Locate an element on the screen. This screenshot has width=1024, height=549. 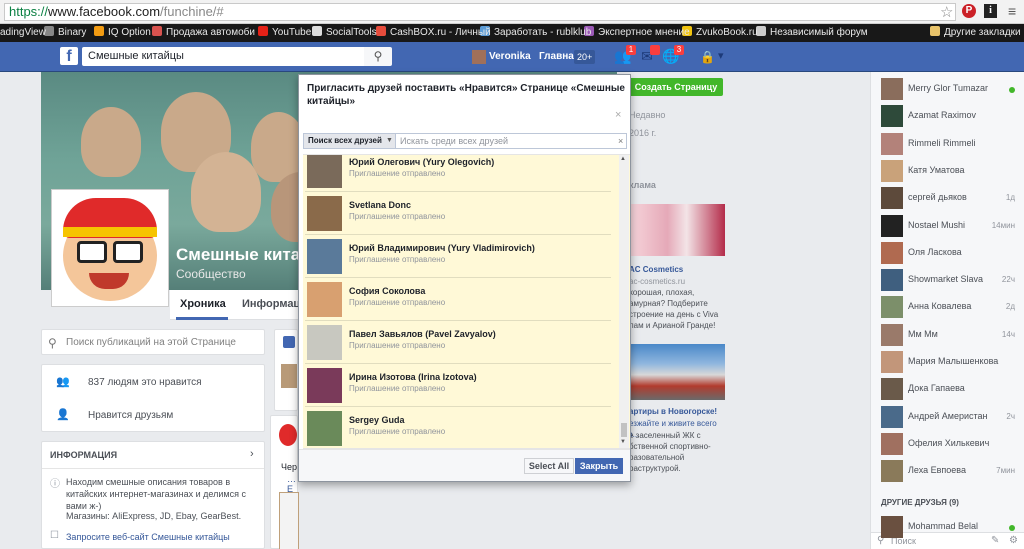
chat-friend: Леха Евпоева 7мин is located at coordinates (951, 471).